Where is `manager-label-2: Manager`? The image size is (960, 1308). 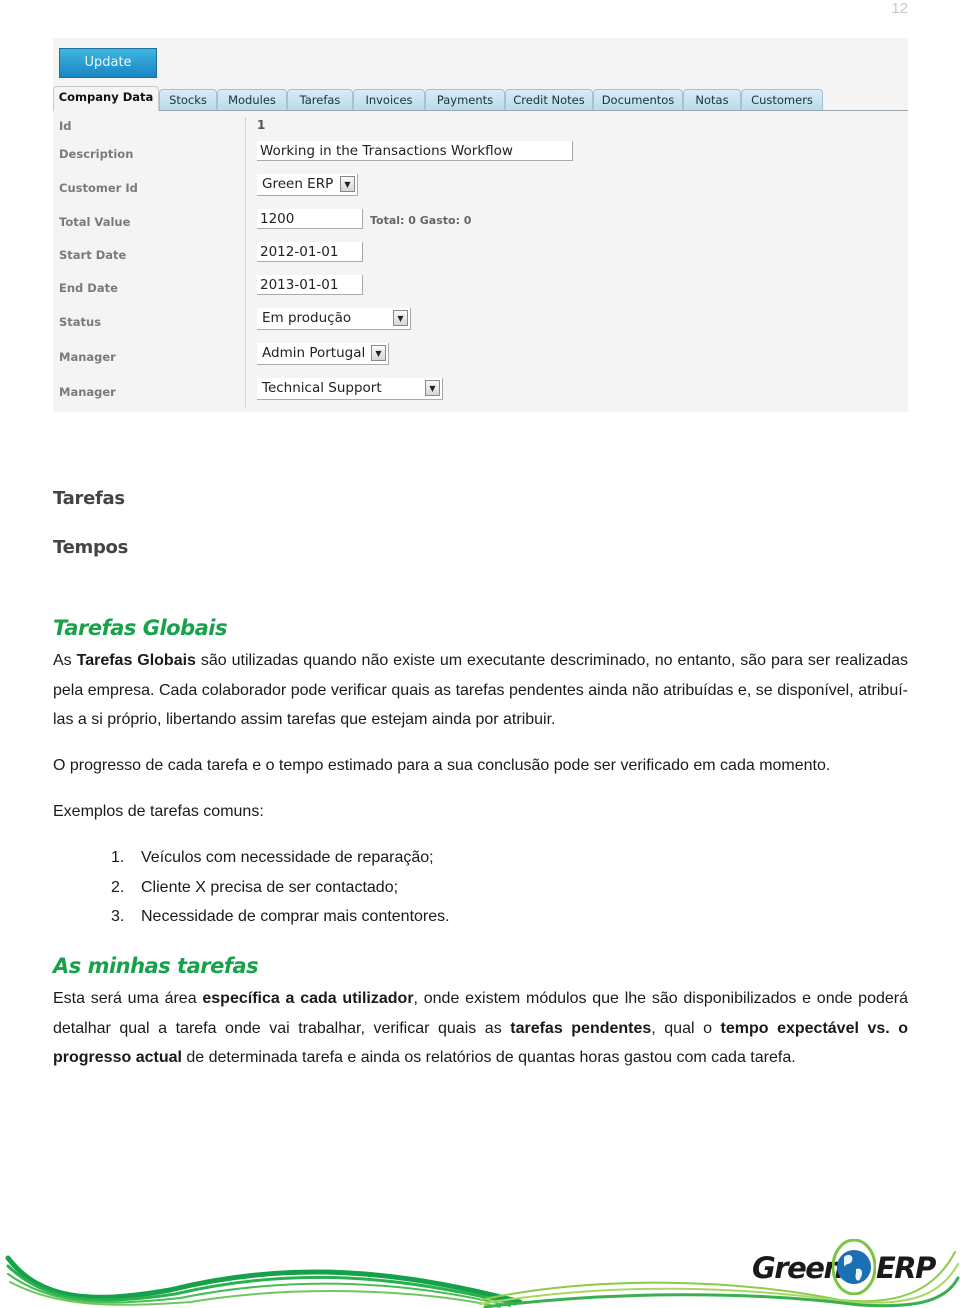
manager-label-2: Manager is located at coordinates (87, 392).